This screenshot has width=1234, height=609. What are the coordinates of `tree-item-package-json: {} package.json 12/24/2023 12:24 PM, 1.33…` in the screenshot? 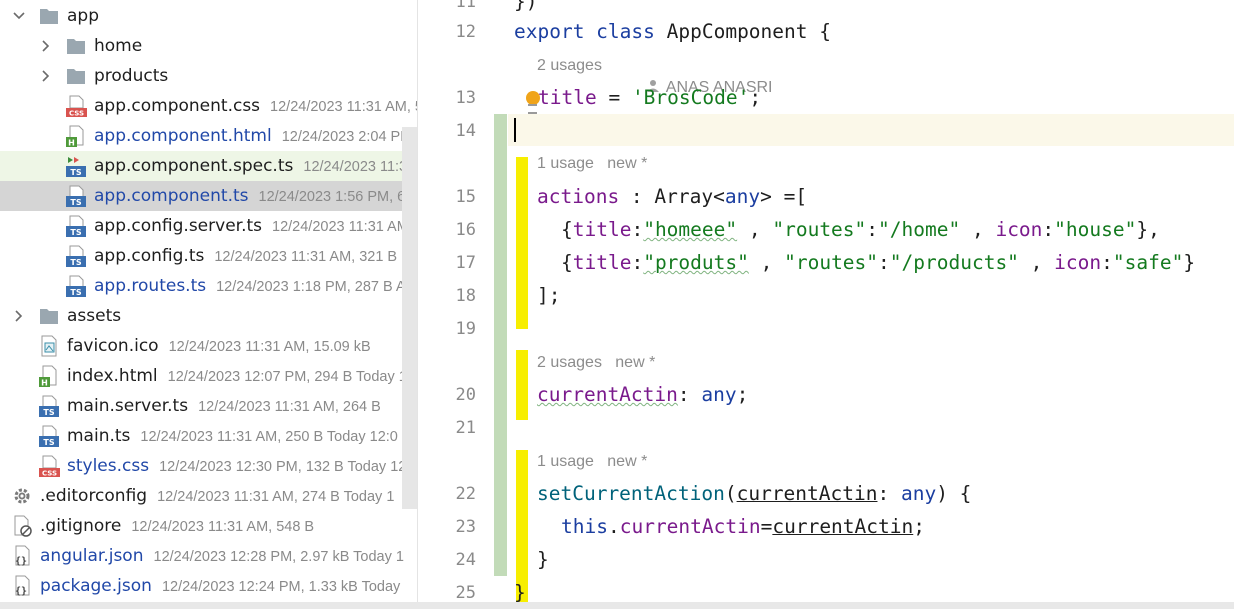 It's located at (208, 586).